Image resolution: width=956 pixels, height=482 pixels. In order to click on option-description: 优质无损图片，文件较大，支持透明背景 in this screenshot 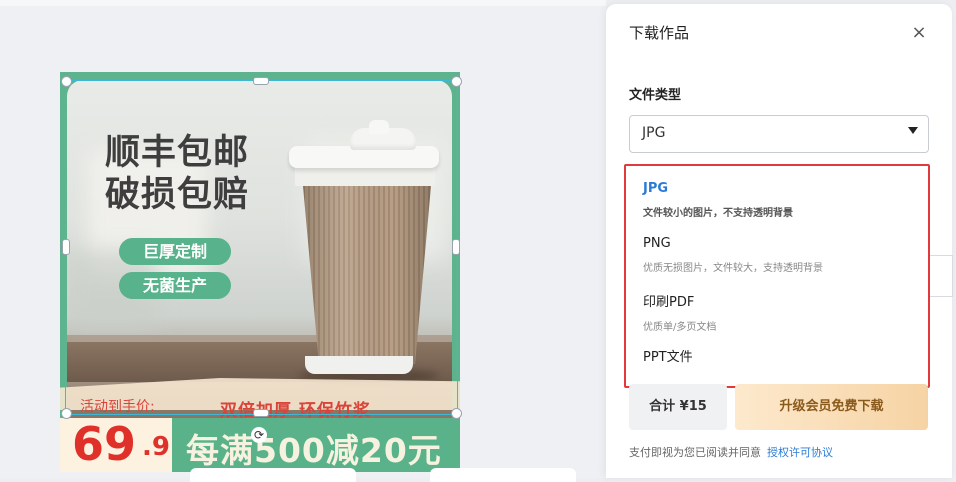, I will do `click(733, 268)`.